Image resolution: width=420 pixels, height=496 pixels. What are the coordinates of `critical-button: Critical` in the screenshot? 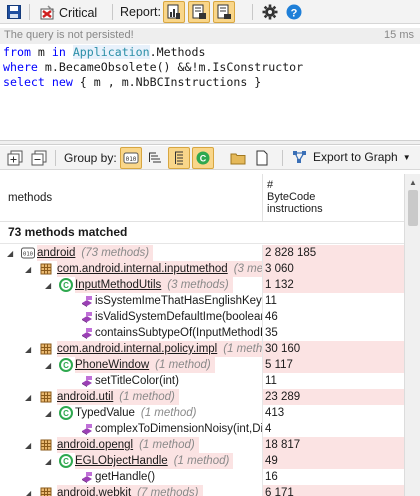 It's located at (68, 13).